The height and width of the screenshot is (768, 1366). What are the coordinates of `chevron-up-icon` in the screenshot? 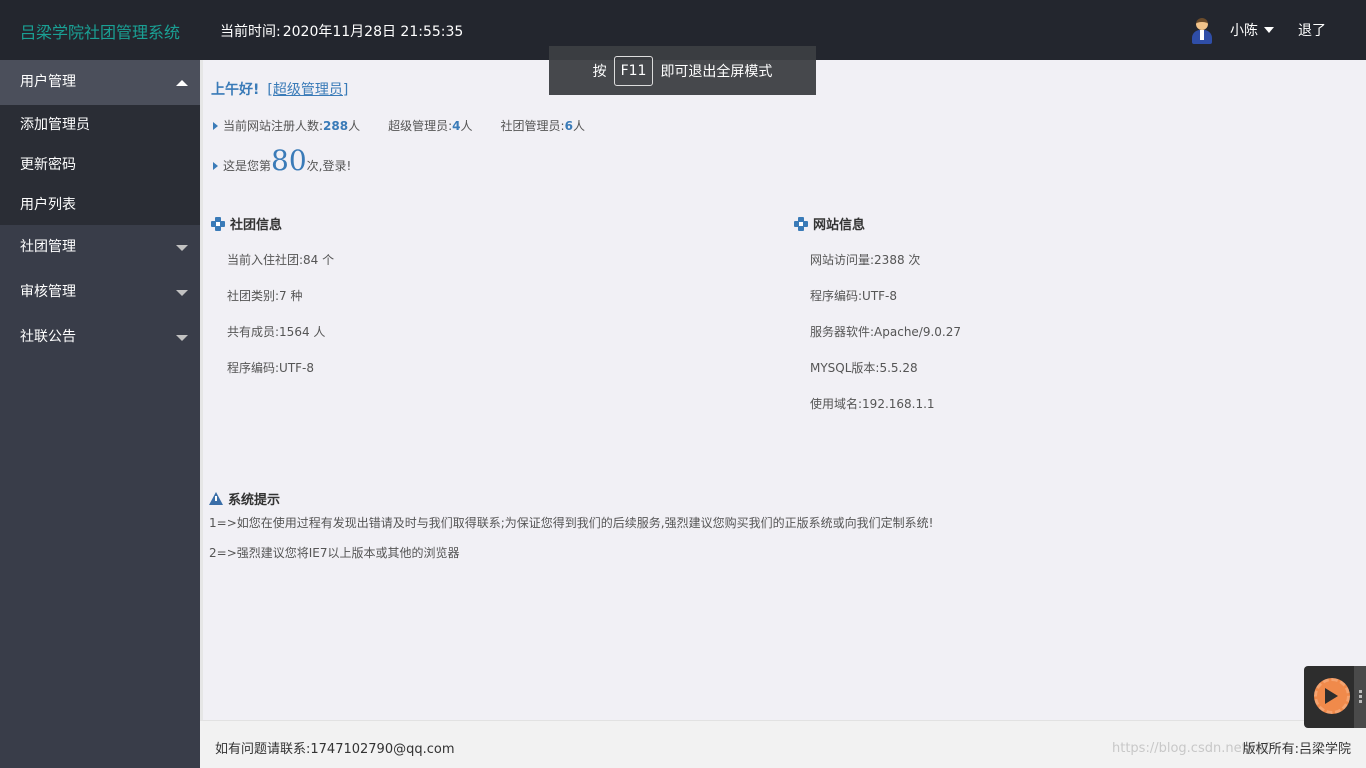 It's located at (182, 83).